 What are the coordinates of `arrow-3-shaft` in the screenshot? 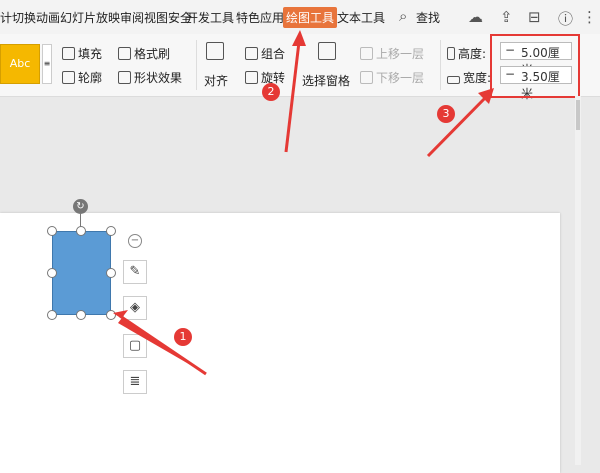 It's located at (458, 125).